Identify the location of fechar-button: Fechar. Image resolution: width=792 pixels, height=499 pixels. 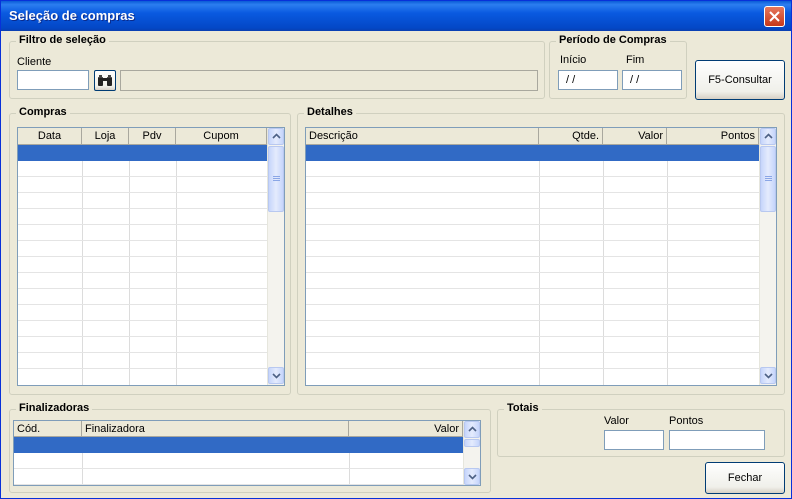
(745, 478).